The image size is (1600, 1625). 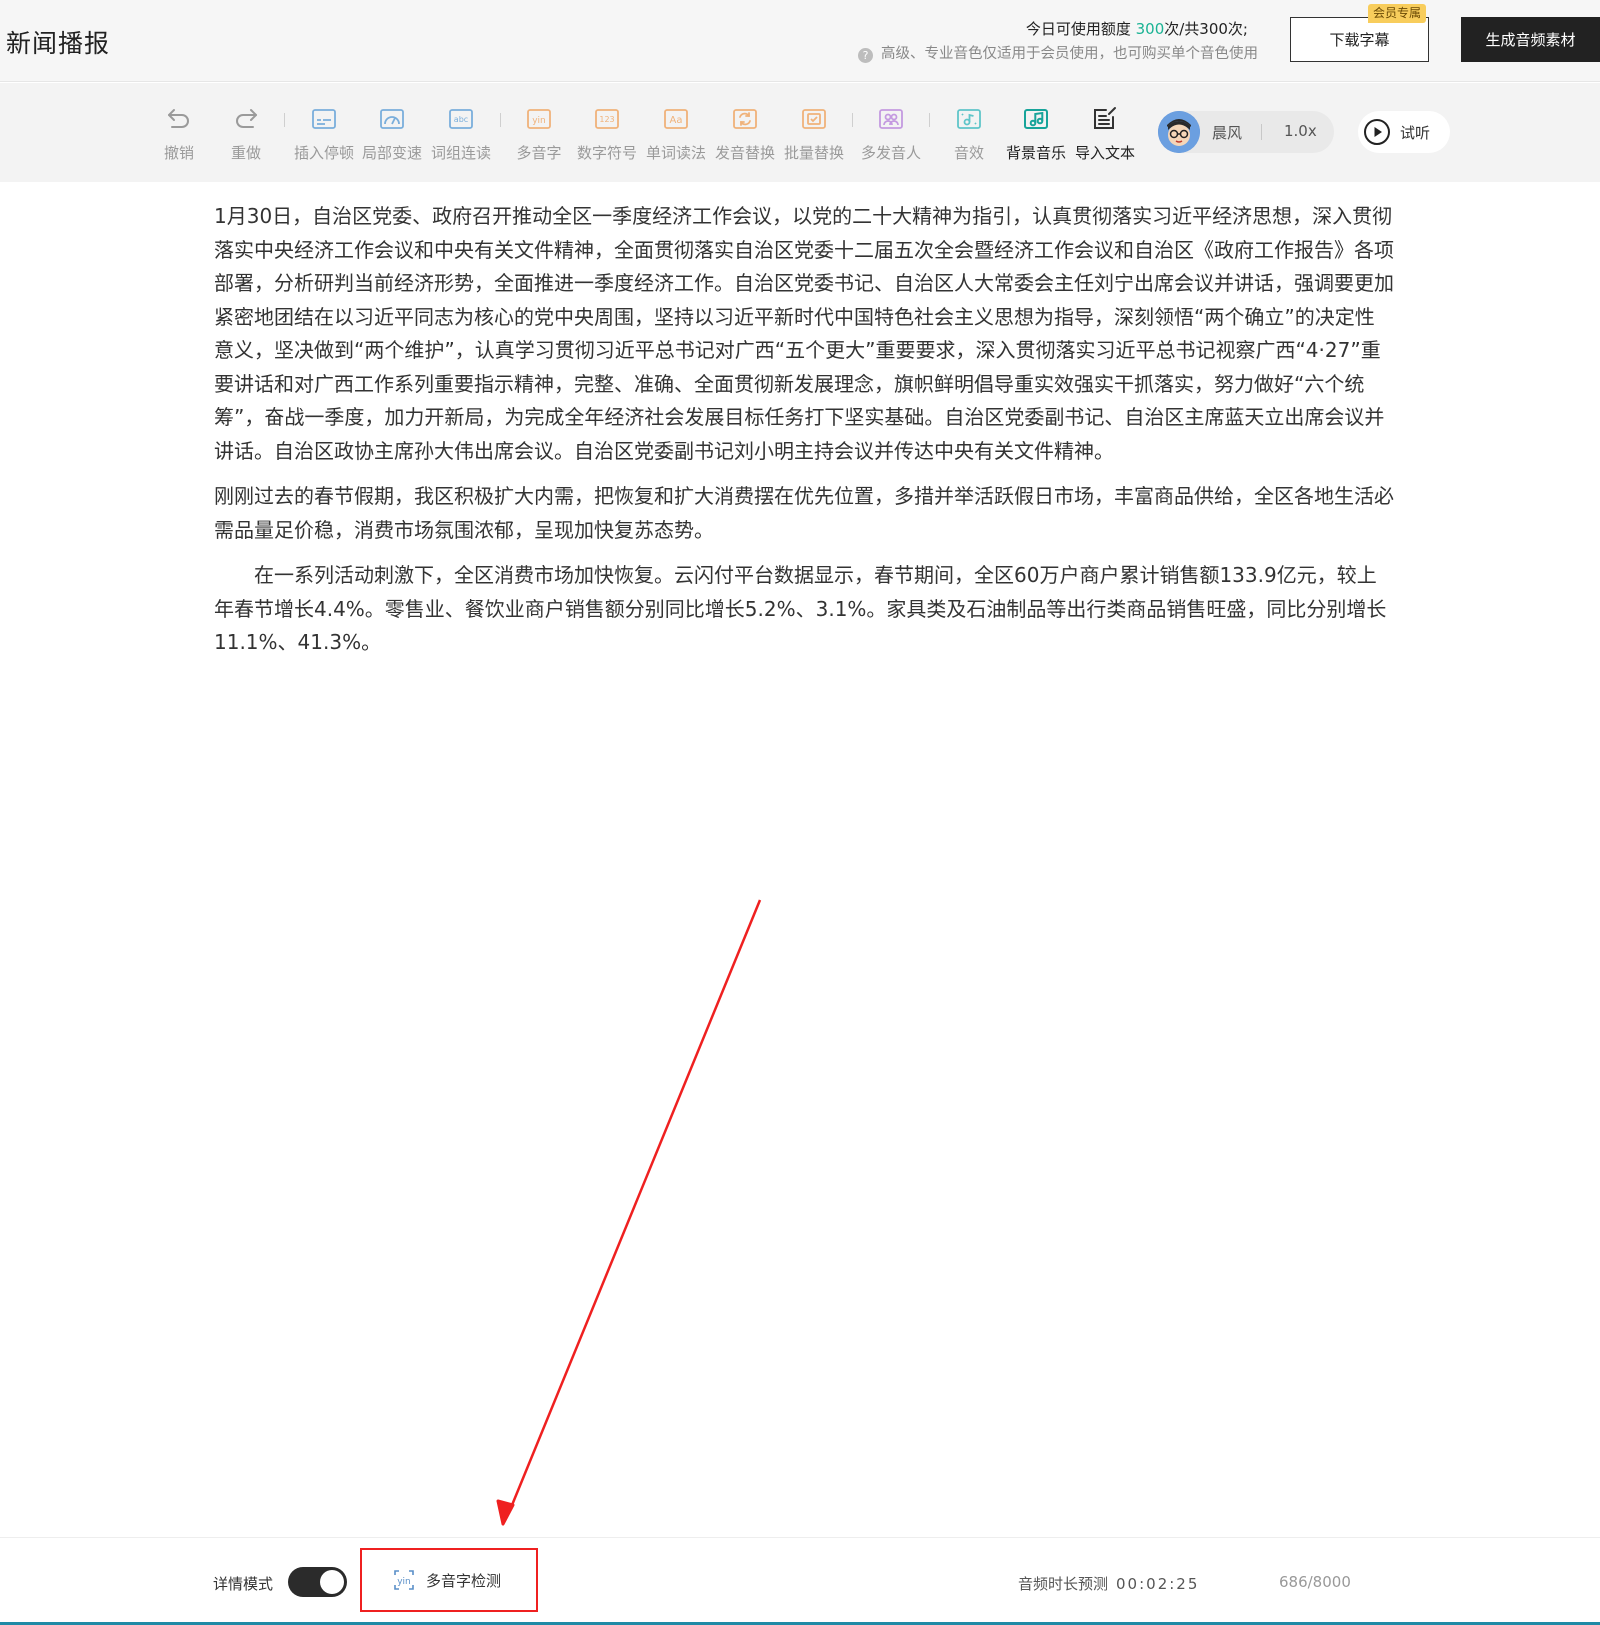 I want to click on batch-replace-label: 批量替换, so click(x=813, y=153).